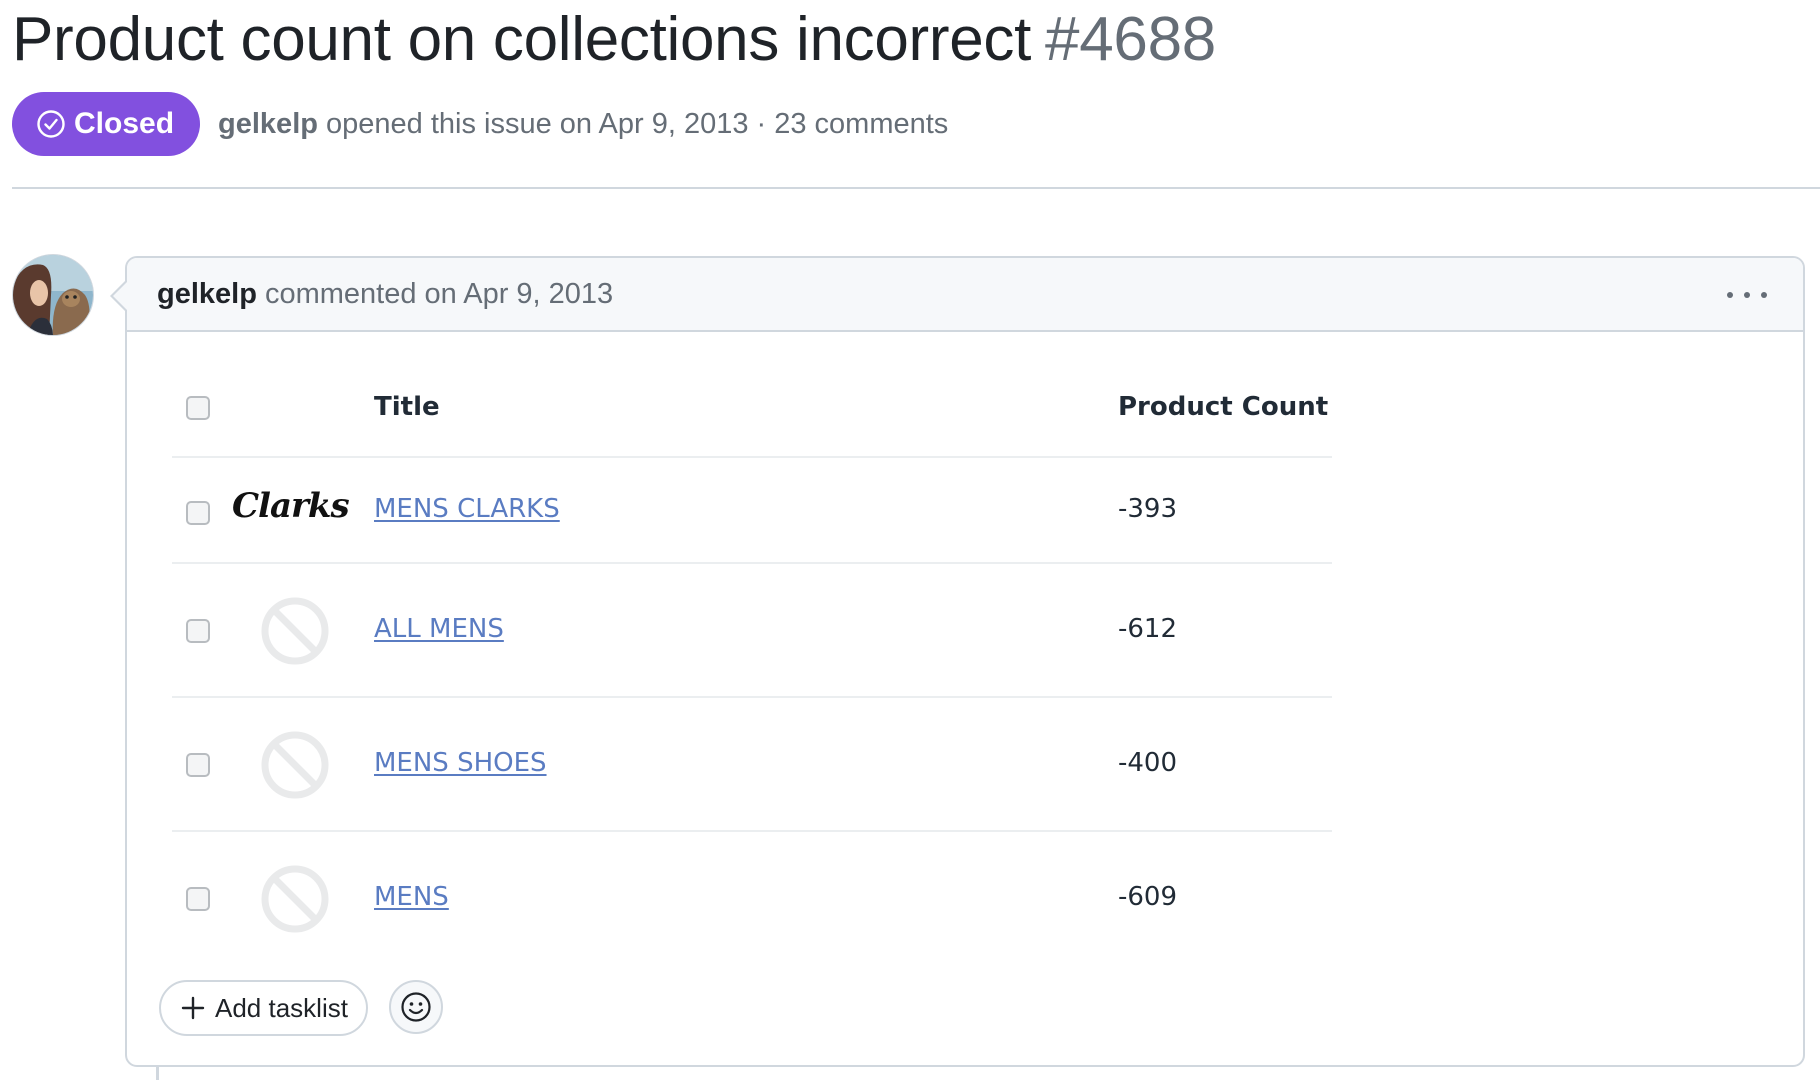 Image resolution: width=1820 pixels, height=1080 pixels. What do you see at coordinates (207, 294) in the screenshot?
I see `comment-author-link: gelkelp` at bounding box center [207, 294].